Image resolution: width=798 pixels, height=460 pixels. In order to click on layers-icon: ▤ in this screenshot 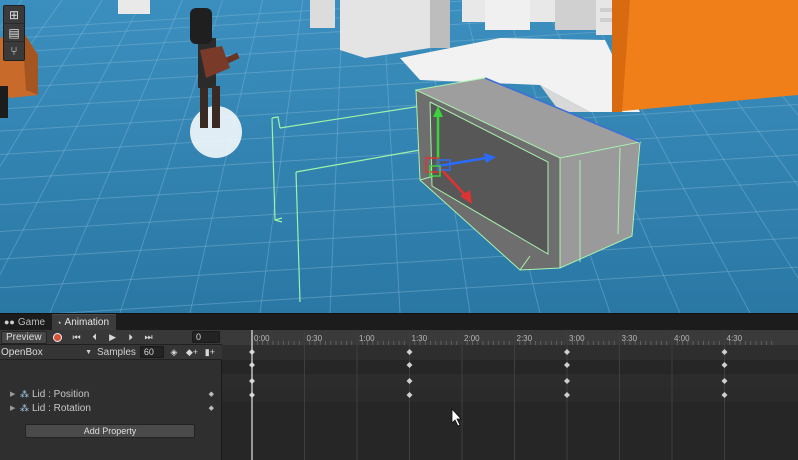, I will do `click(14, 33)`.